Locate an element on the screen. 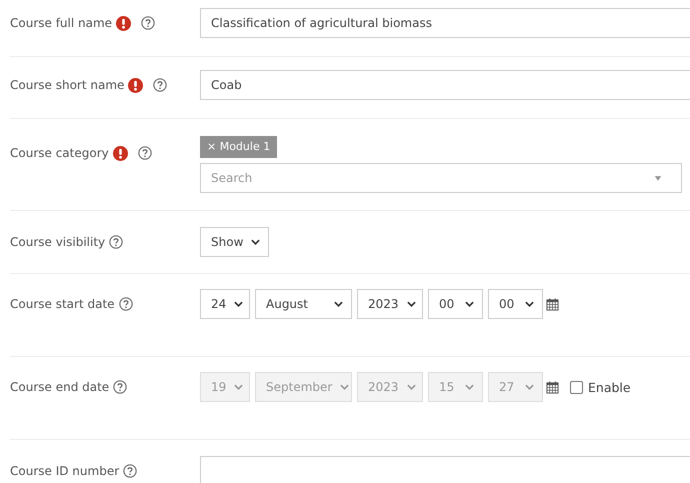 The image size is (690, 483). checkbox-label: Enable is located at coordinates (609, 387).